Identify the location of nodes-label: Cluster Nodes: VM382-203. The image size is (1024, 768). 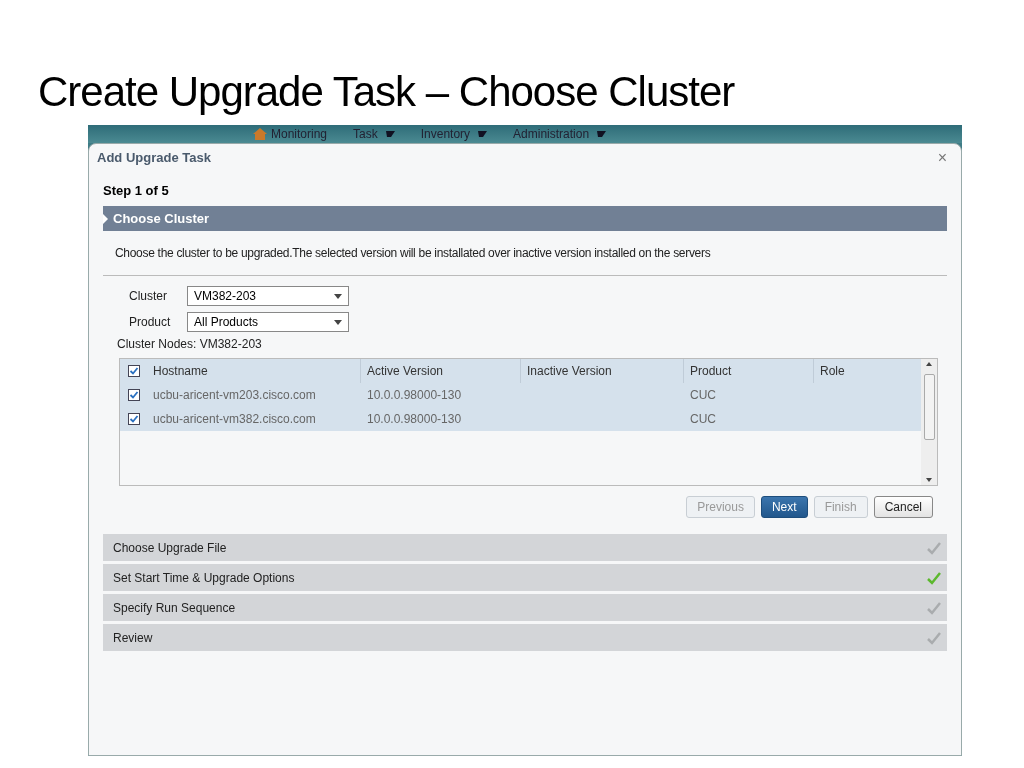
(189, 344).